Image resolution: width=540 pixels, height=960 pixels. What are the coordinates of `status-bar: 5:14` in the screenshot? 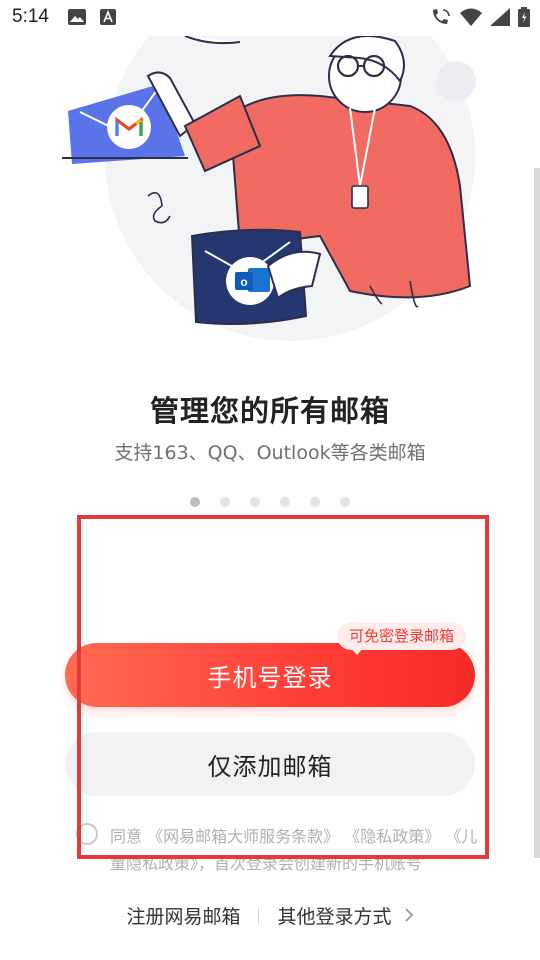 It's located at (270, 18).